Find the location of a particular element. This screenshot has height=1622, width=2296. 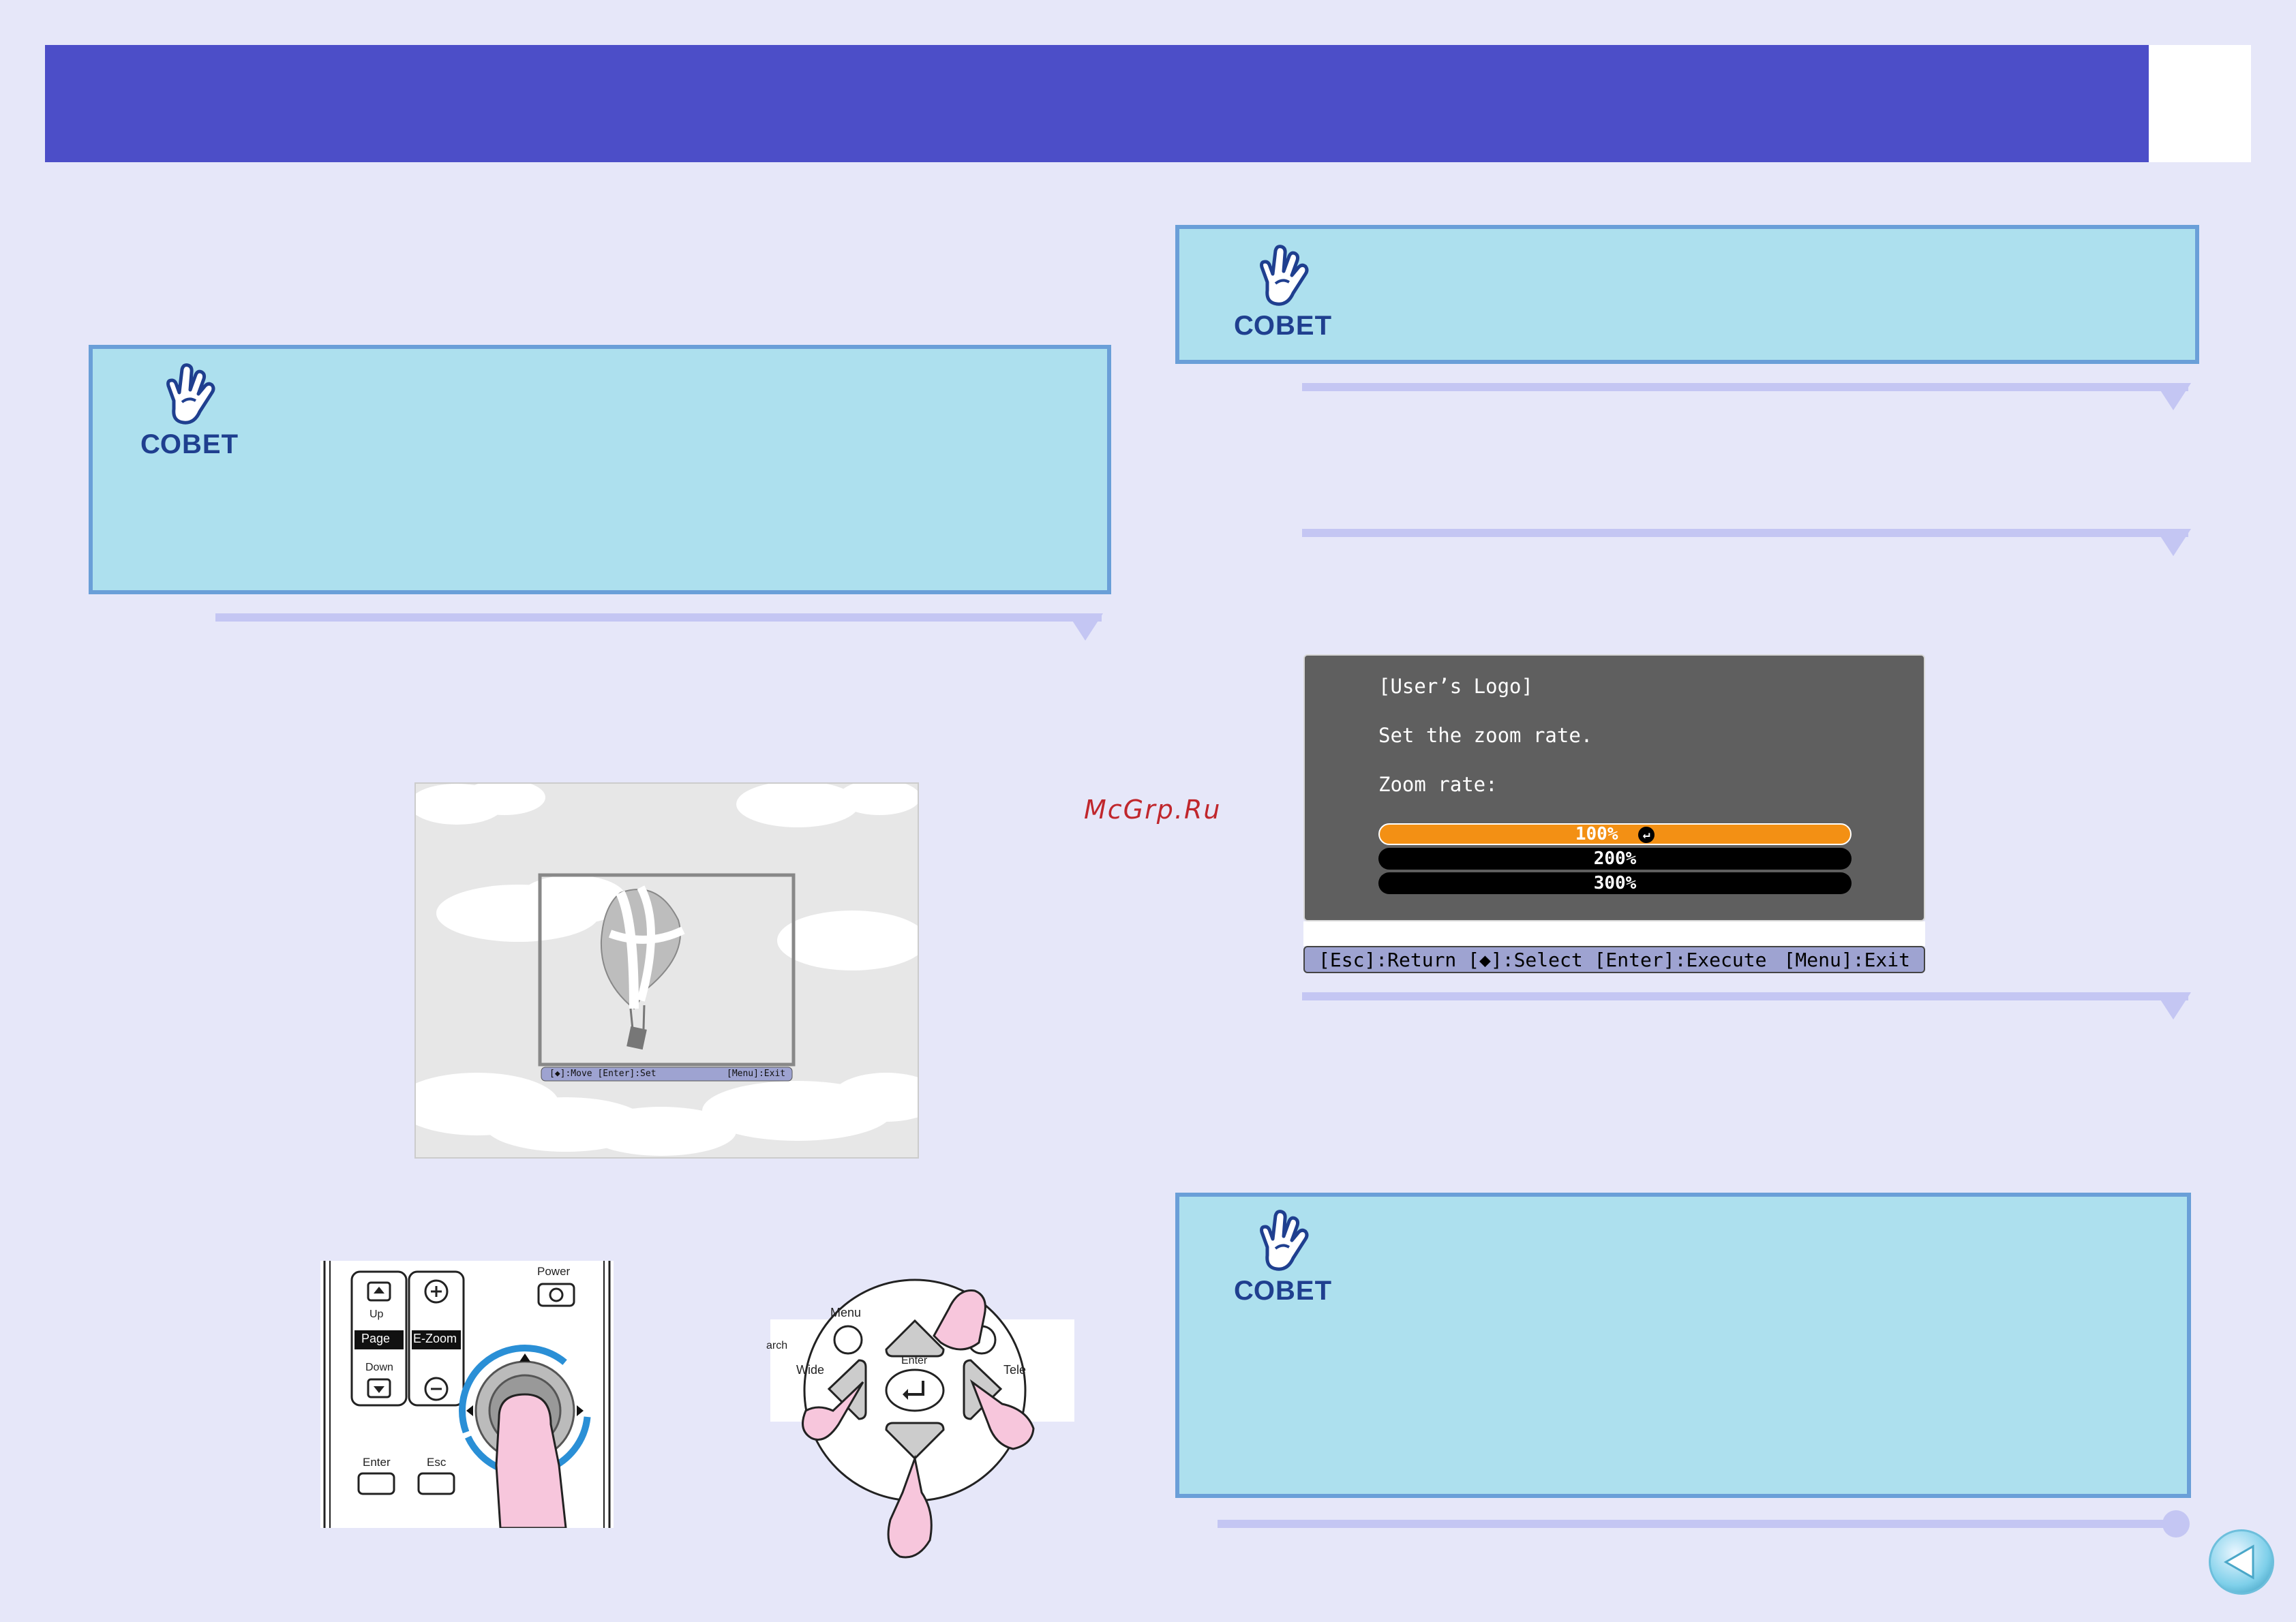

osd-instruction: Set the zoom rate. is located at coordinates (1486, 735).